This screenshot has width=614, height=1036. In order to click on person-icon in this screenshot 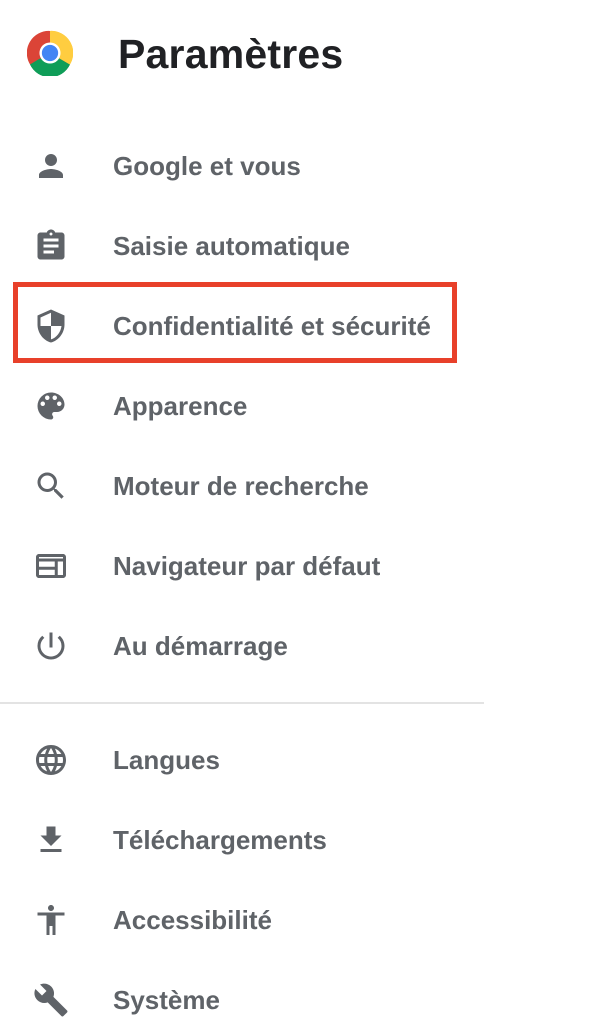, I will do `click(51, 166)`.